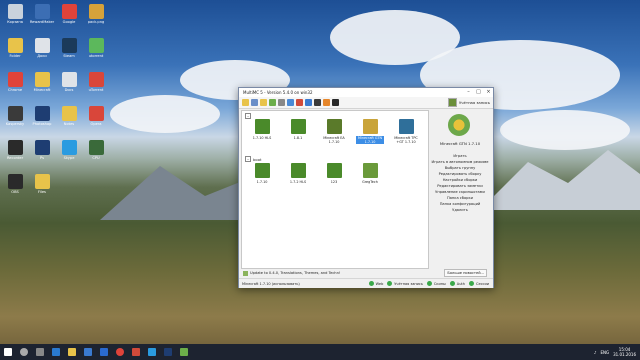 Image resolution: width=640 pixels, height=360 pixels. What do you see at coordinates (72, 352) in the screenshot?
I see `taskbar-explorer` at bounding box center [72, 352].